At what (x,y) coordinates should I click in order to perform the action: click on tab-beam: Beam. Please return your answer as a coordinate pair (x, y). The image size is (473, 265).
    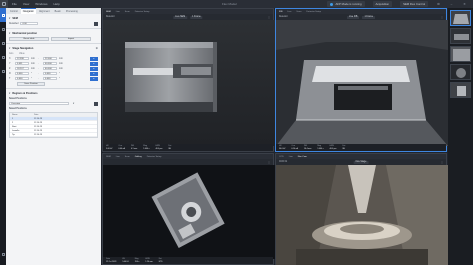
    Looking at the image, I should click on (58, 11).